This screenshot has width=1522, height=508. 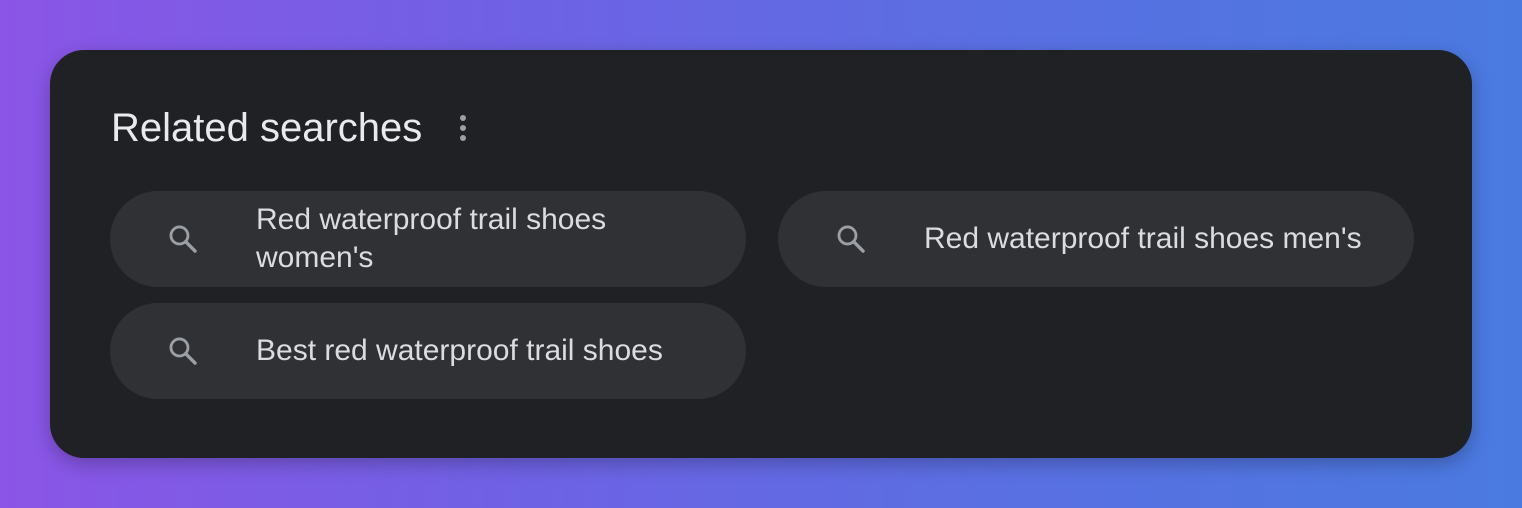 I want to click on section-title: Related searches, so click(x=267, y=128).